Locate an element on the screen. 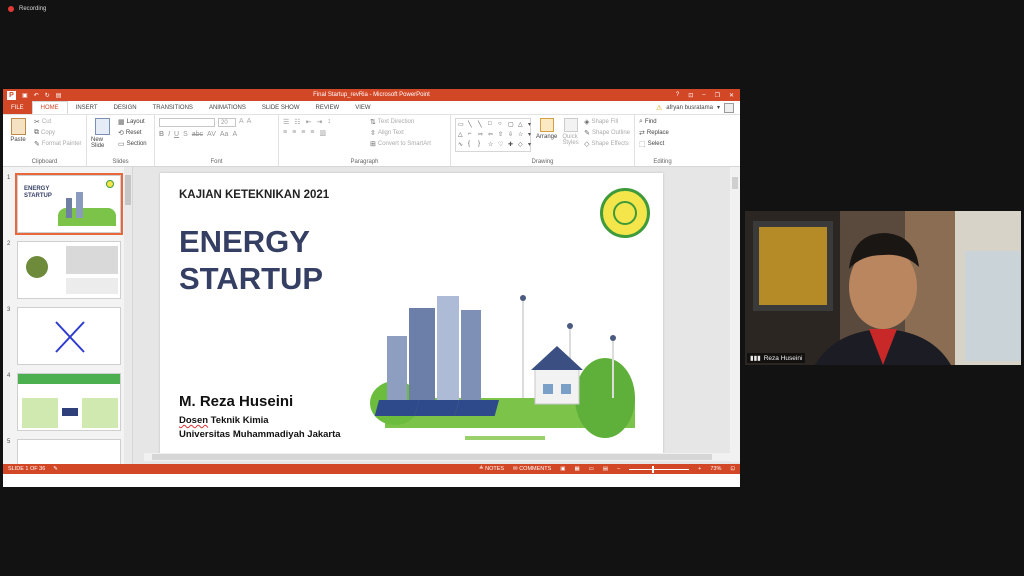  tab-design: DESIGN is located at coordinates (125, 107).